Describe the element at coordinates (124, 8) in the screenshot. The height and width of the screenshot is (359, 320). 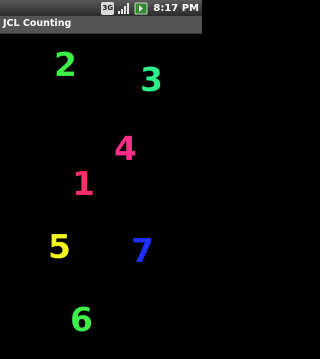
I see `signal-strength-icon` at that location.